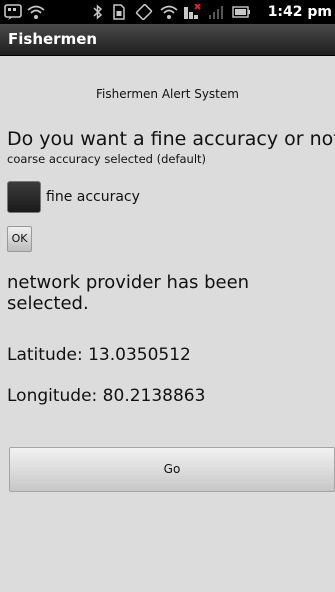  I want to click on notification-icon, so click(192, 11).